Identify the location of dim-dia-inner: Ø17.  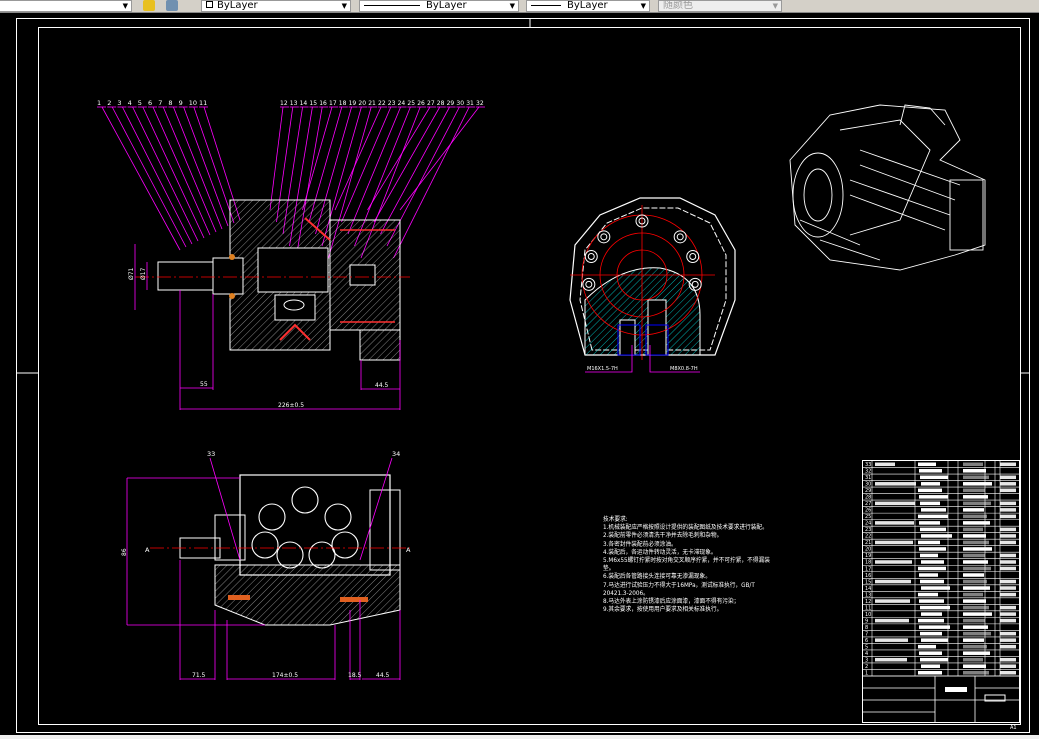
(143, 273).